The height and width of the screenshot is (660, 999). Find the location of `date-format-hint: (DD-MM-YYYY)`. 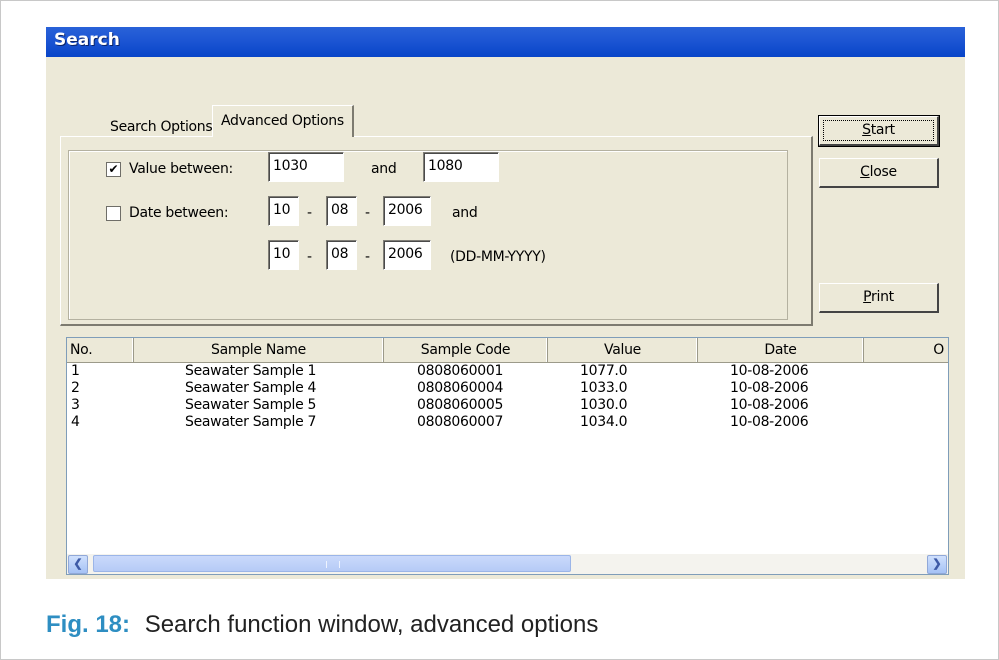

date-format-hint: (DD-MM-YYYY) is located at coordinates (498, 257).